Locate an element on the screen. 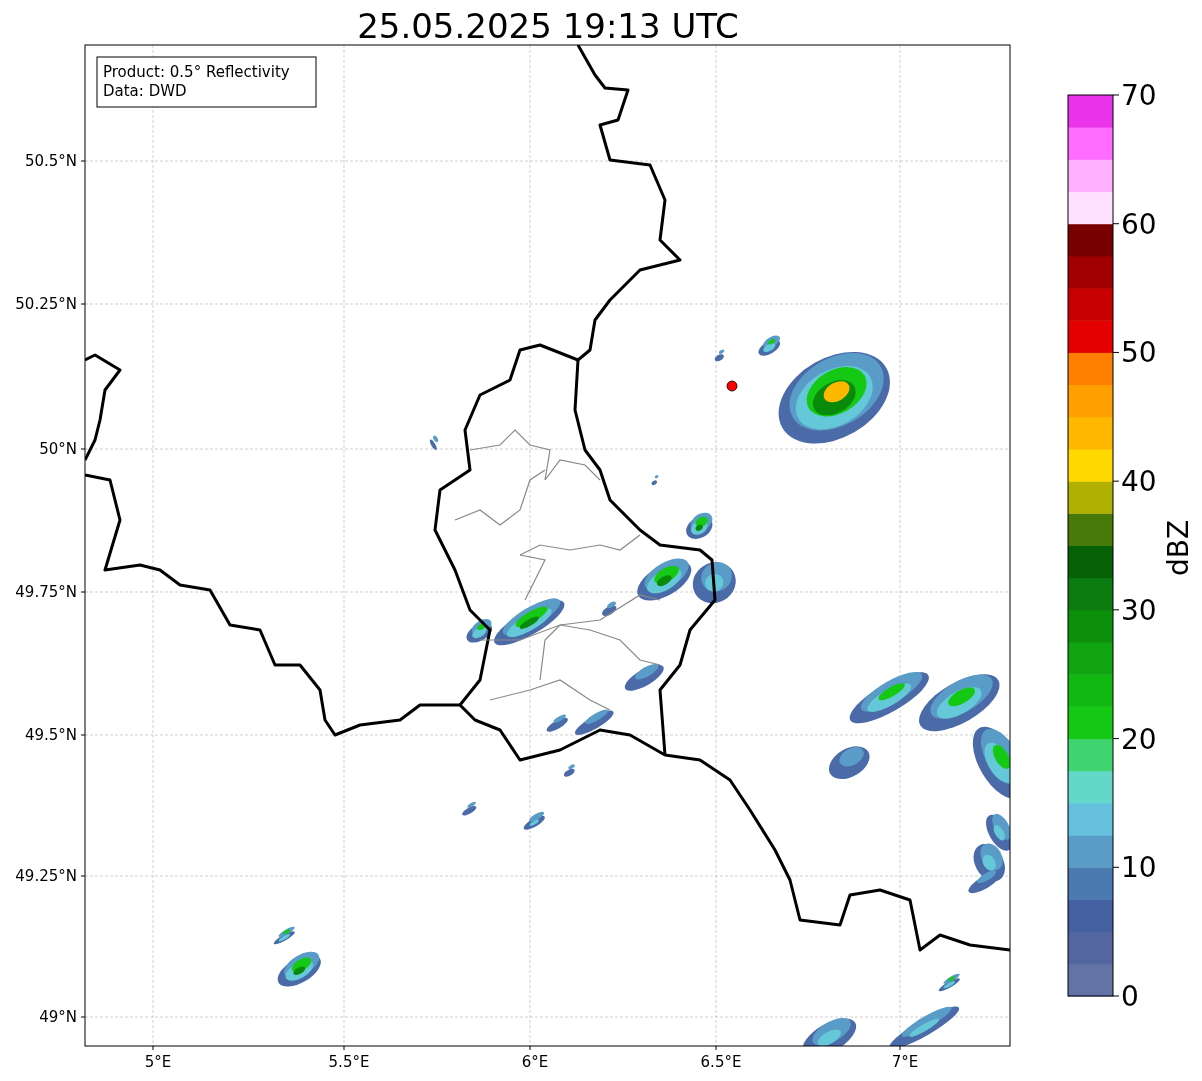 The height and width of the screenshot is (1081, 1202). chart-title: 25.05.2025 19:13 UTC is located at coordinates (548, 26).